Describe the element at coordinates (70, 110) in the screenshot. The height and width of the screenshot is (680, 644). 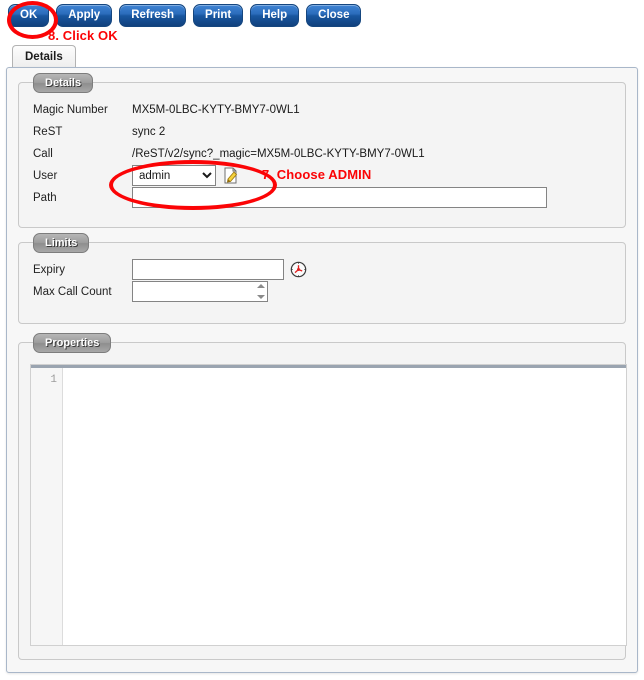
I see `magic-number-label: Magic Number` at that location.